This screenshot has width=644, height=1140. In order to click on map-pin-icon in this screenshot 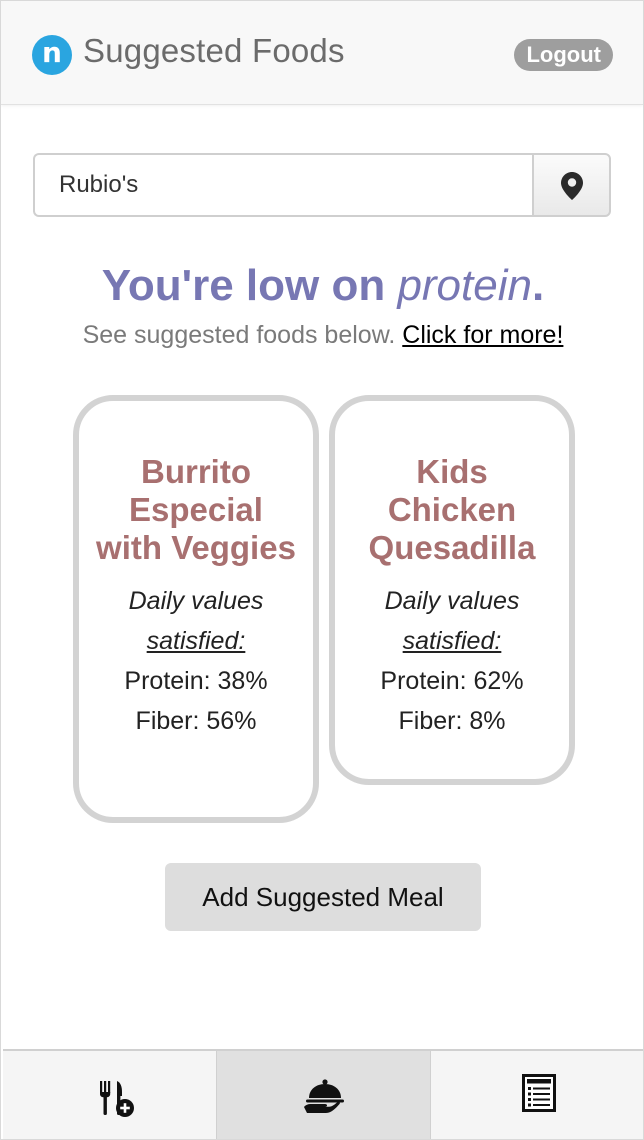, I will do `click(572, 186)`.